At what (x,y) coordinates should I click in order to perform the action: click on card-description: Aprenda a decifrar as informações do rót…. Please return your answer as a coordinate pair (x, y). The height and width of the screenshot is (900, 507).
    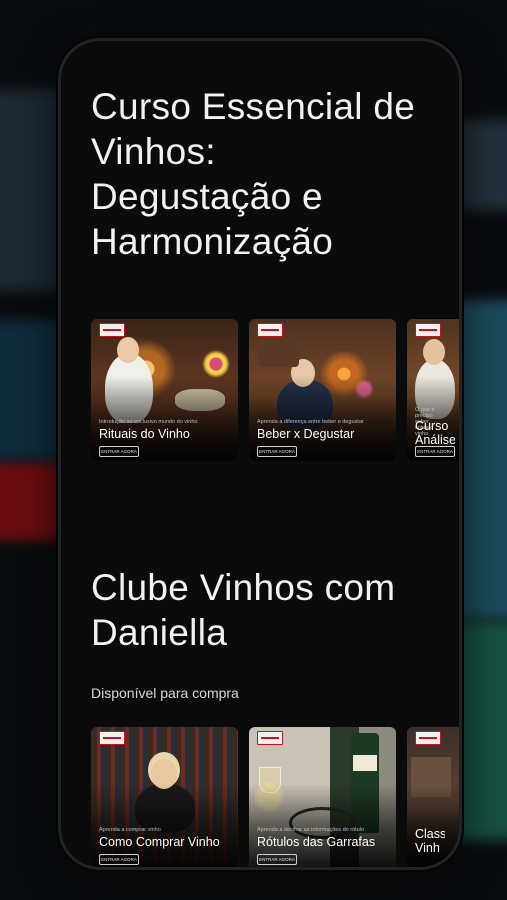
    Looking at the image, I should click on (311, 830).